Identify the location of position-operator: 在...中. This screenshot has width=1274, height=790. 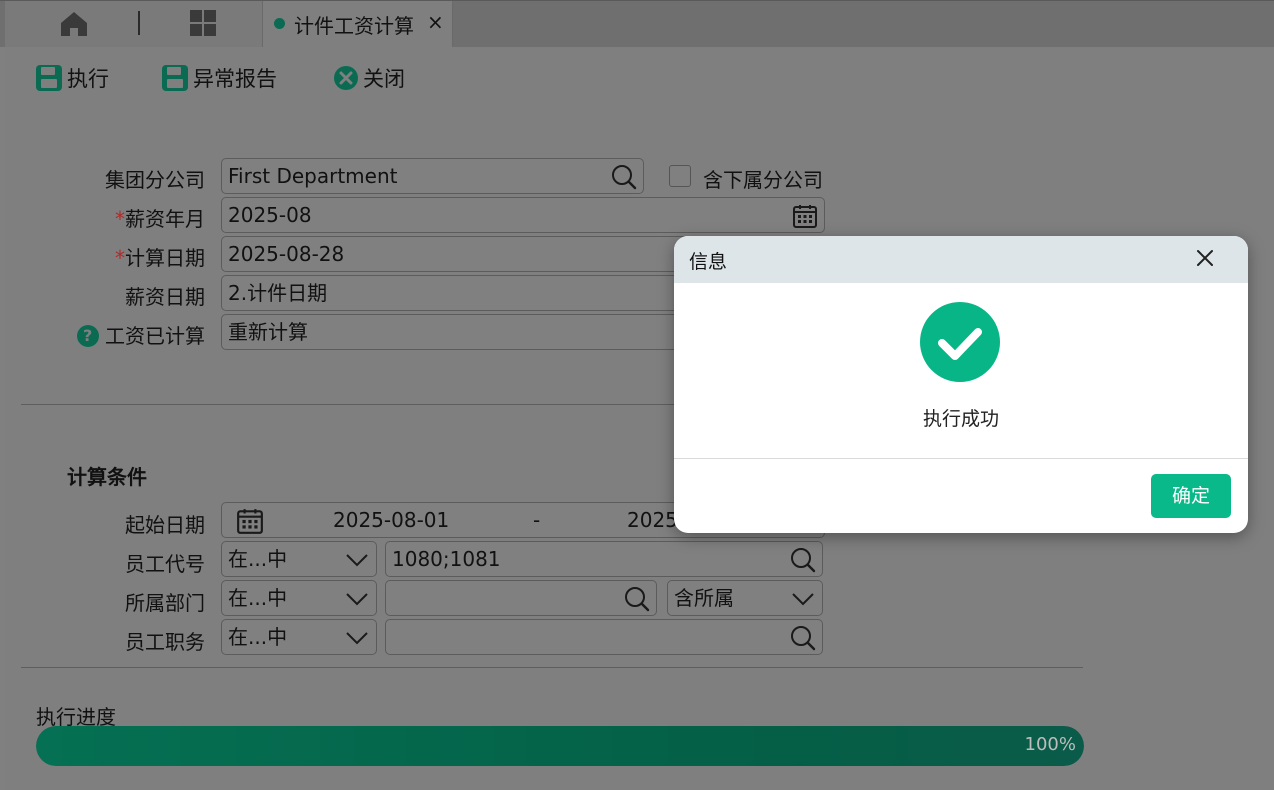
(258, 637).